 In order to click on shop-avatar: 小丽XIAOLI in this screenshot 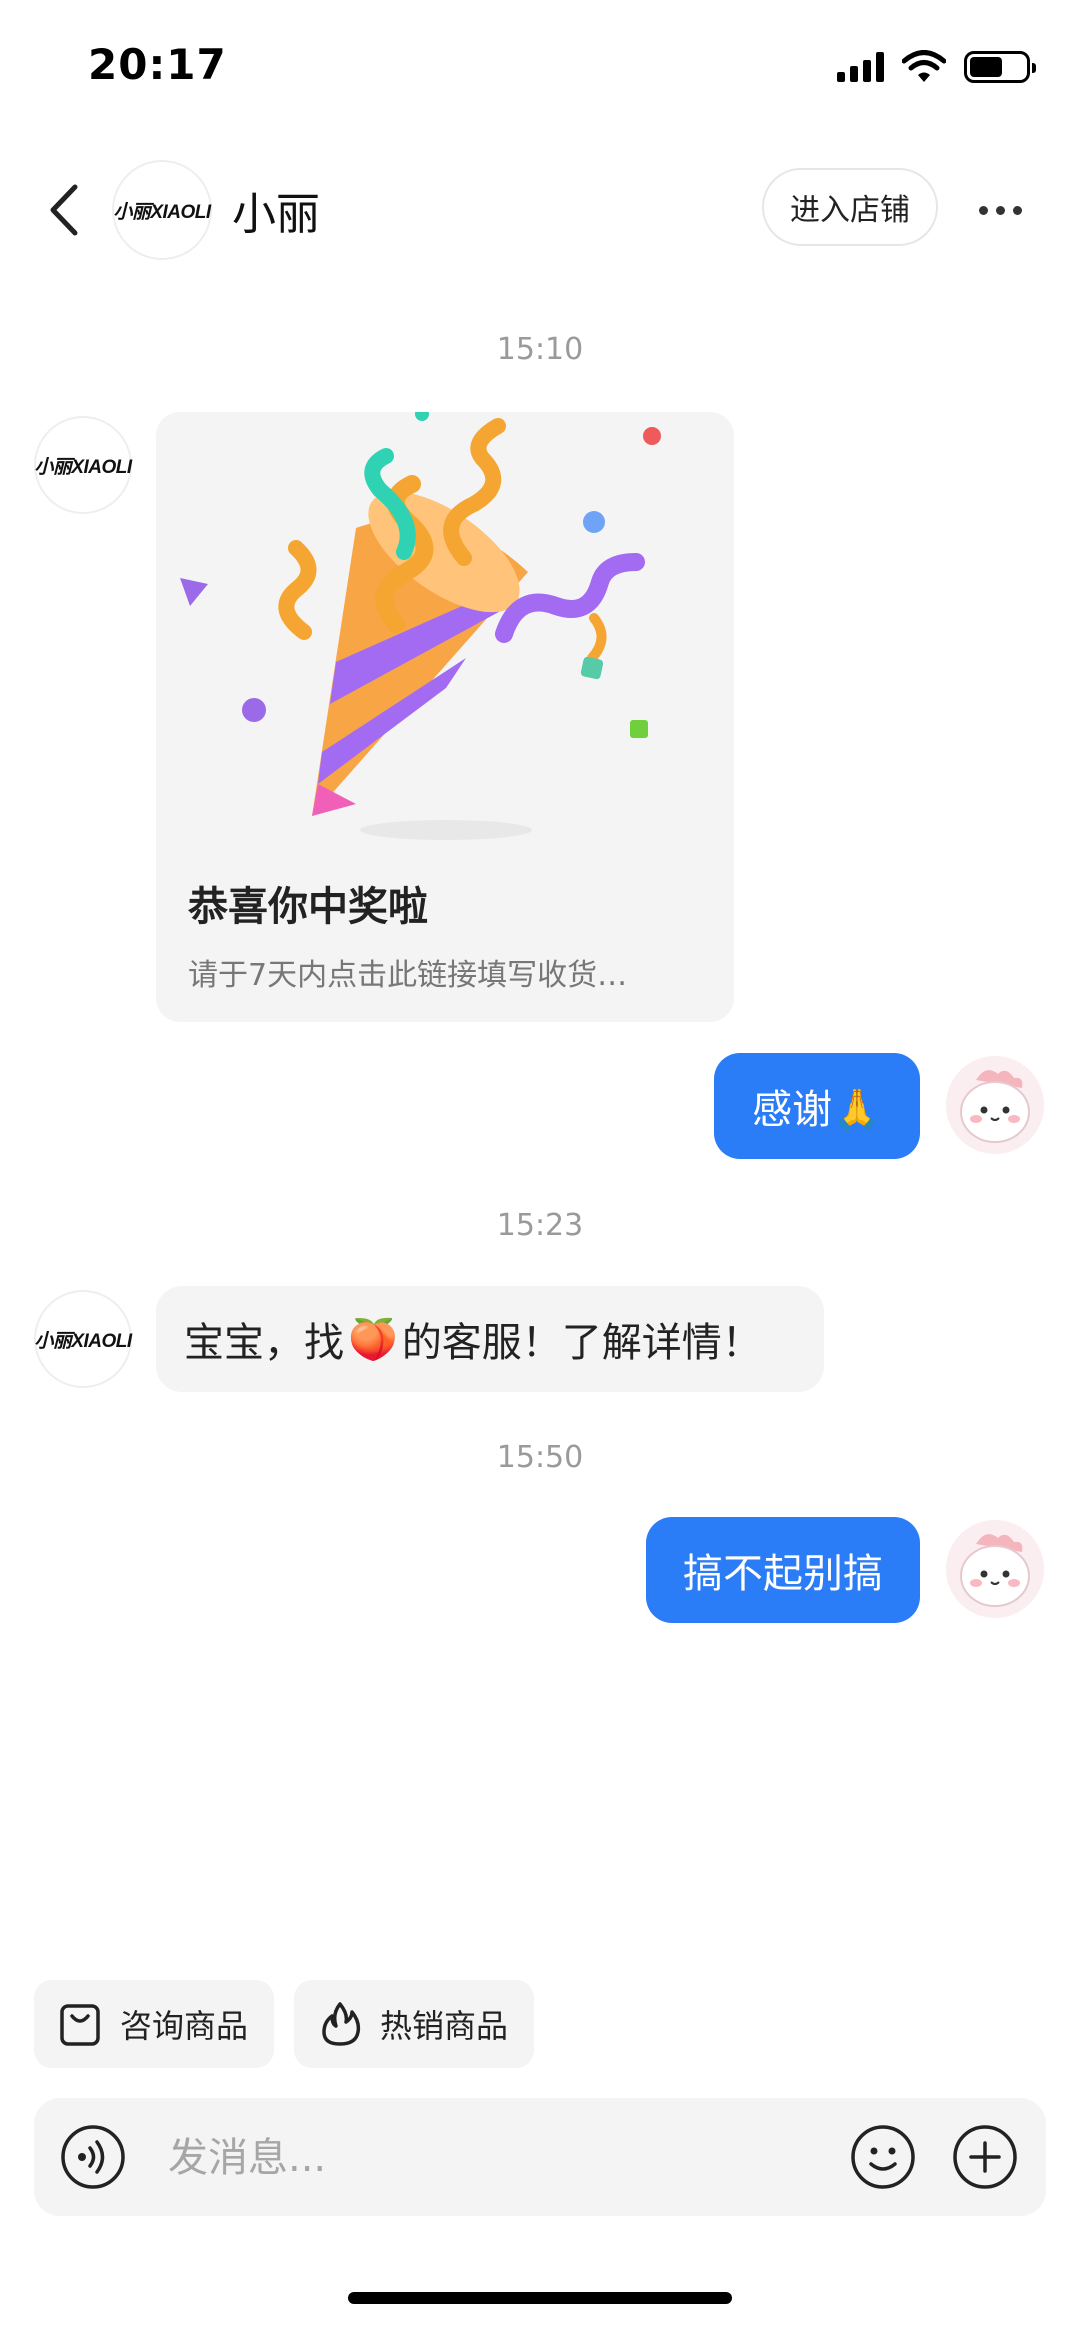, I will do `click(162, 210)`.